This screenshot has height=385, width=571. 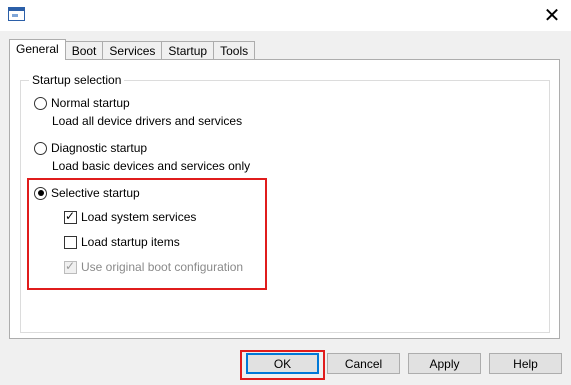 I want to click on radio-label: Normal startup, so click(x=90, y=103).